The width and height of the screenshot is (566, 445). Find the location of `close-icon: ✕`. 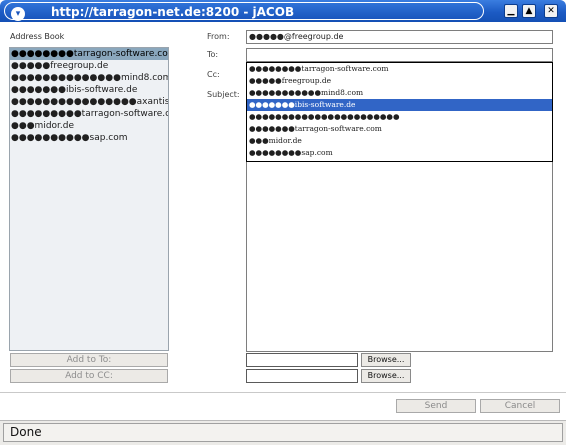

close-icon: ✕ is located at coordinates (551, 11).